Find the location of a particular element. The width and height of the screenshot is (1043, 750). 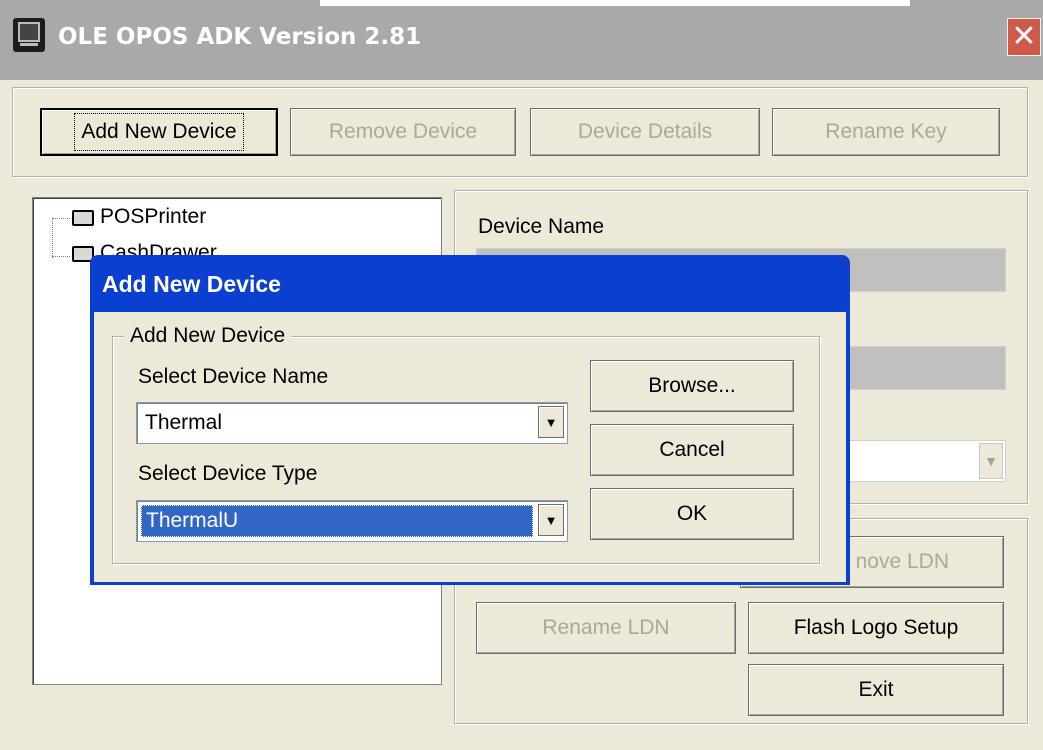

background-window-strip is located at coordinates (615, 3).